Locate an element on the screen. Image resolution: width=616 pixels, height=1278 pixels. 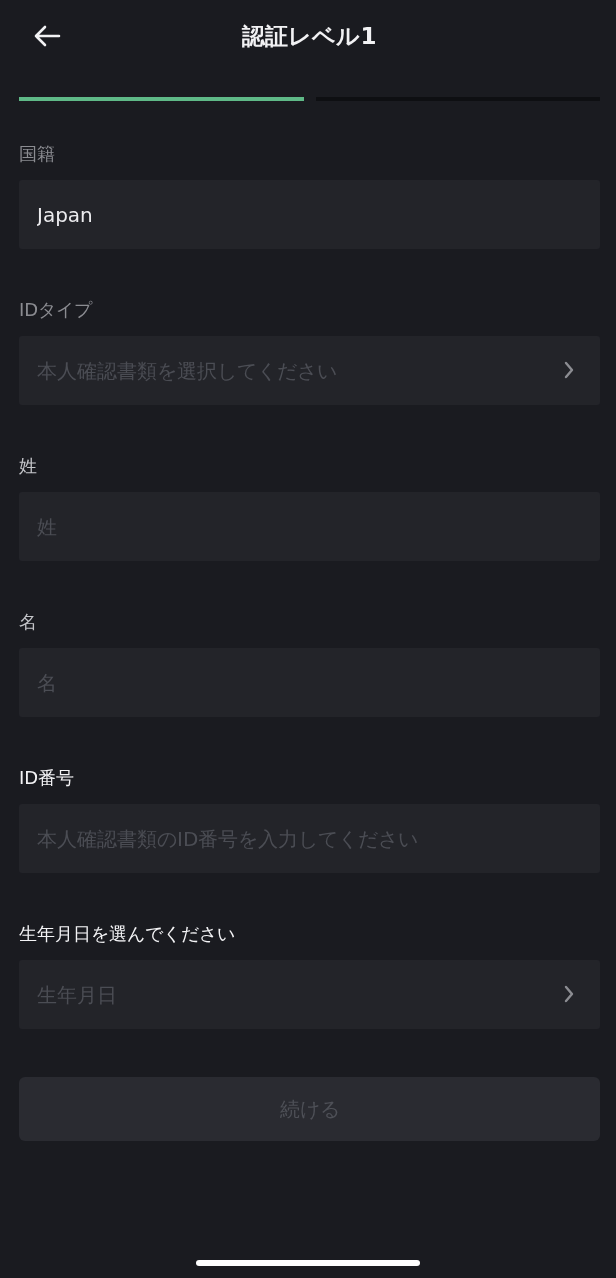
field-label: ID番号 is located at coordinates (47, 778).